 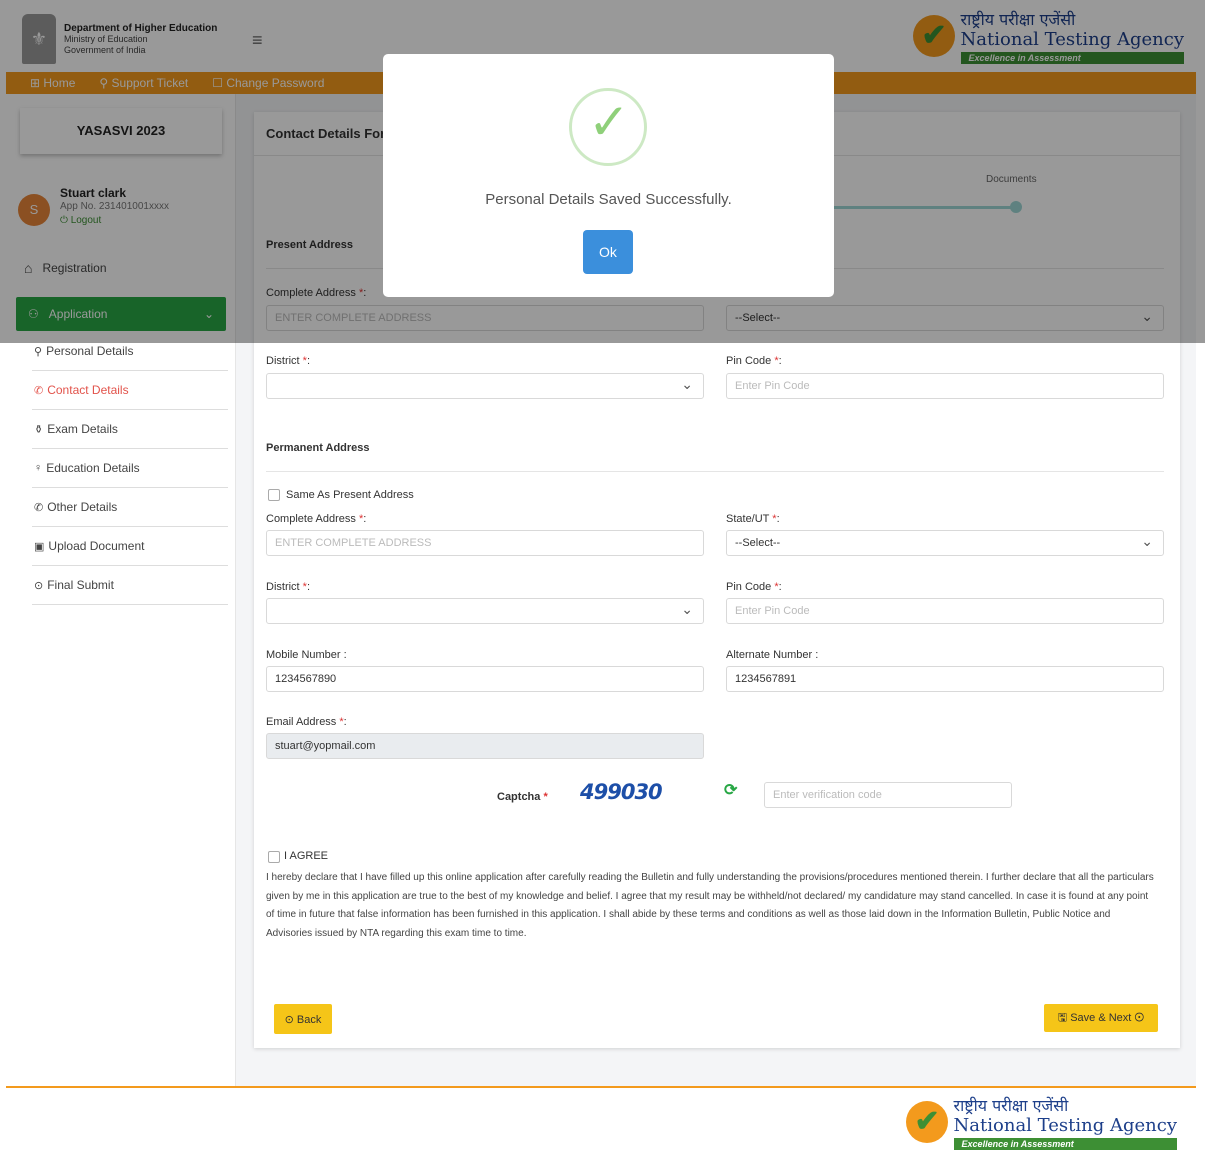 I want to click on footer-divider, so click(x=601, y=1087).